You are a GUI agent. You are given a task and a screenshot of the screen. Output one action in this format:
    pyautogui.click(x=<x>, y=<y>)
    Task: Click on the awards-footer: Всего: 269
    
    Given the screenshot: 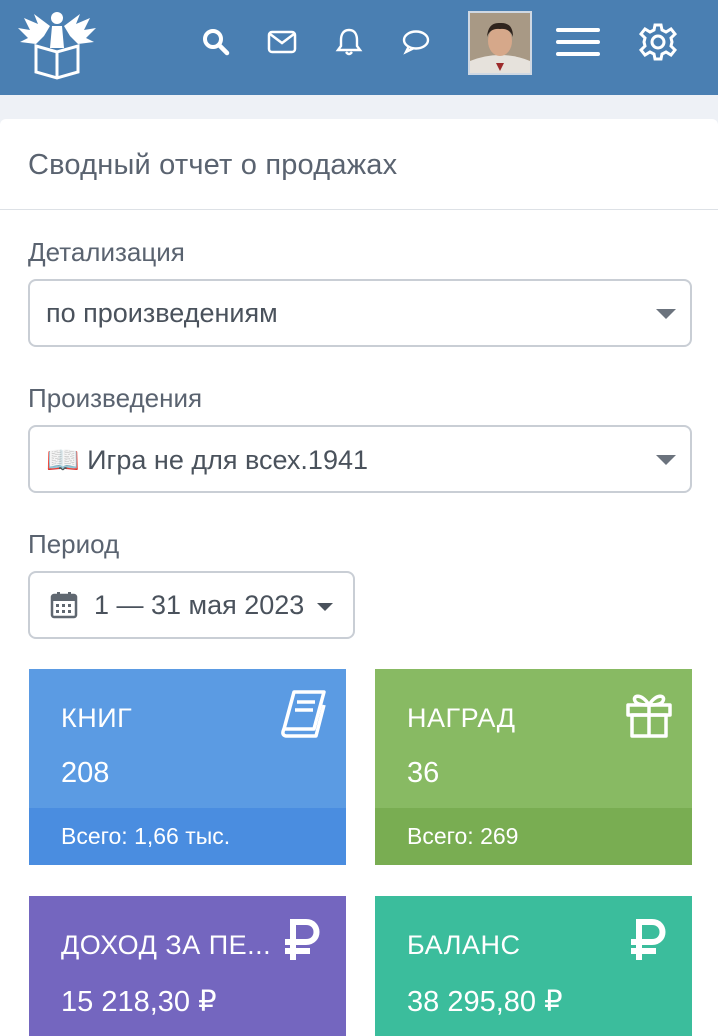 What is the action you would take?
    pyautogui.click(x=533, y=836)
    